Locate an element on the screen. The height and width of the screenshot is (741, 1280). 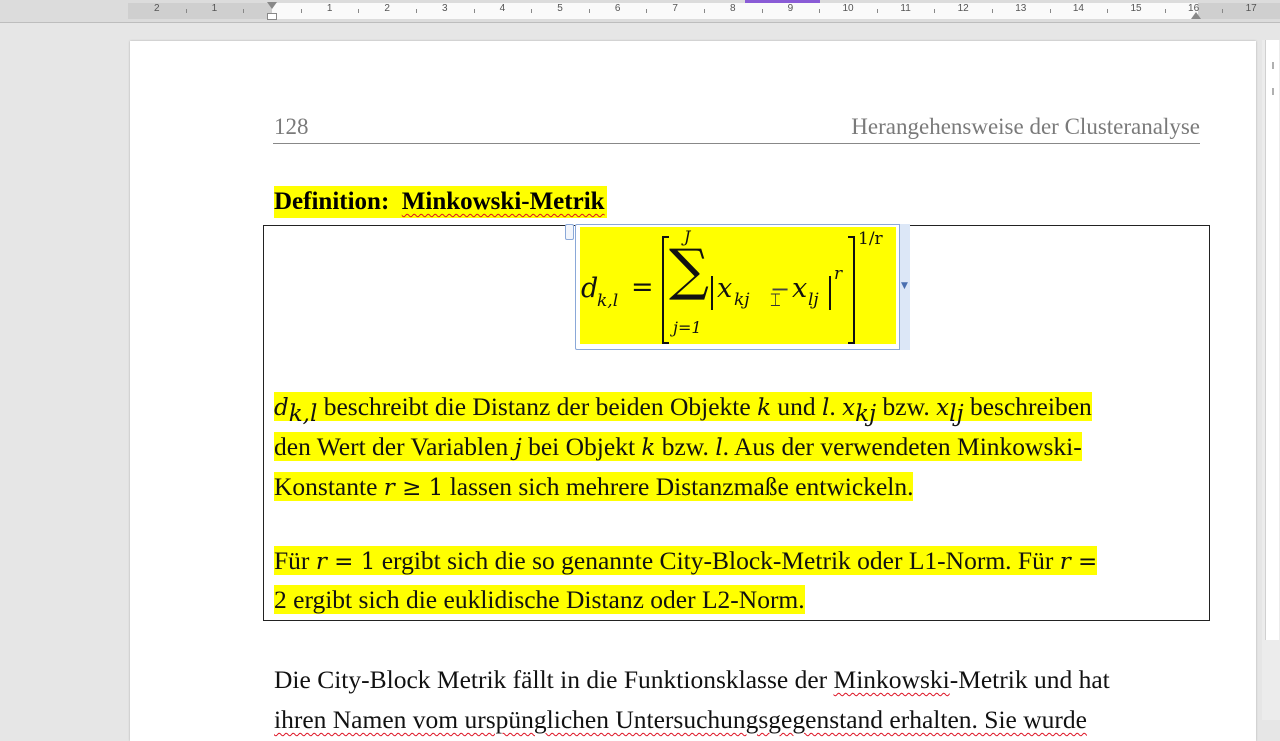
ruler-number: 7 is located at coordinates (675, 8).